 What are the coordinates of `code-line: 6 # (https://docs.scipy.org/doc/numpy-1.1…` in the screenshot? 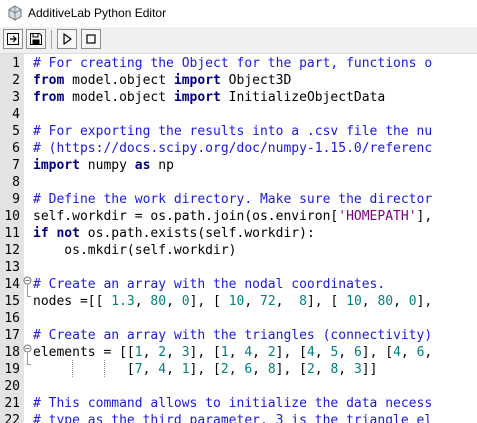 It's located at (238, 148).